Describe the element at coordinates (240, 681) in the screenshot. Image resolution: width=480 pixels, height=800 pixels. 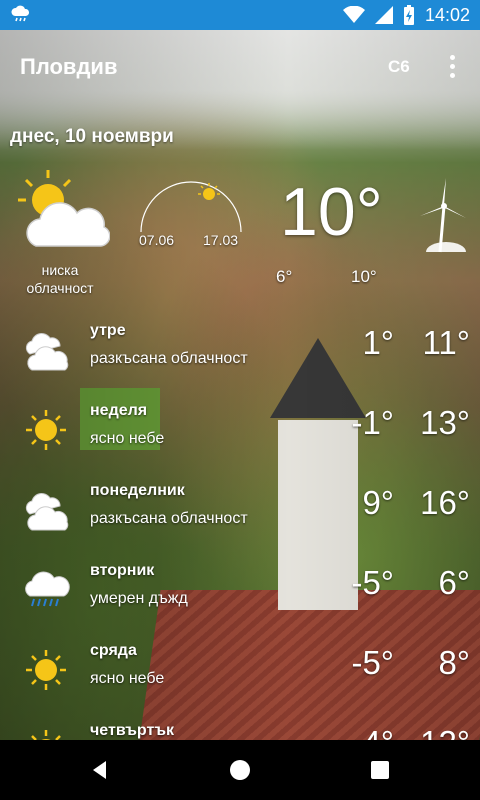
I see `forecast-row: сряда ясно небе -5° 8°` at that location.